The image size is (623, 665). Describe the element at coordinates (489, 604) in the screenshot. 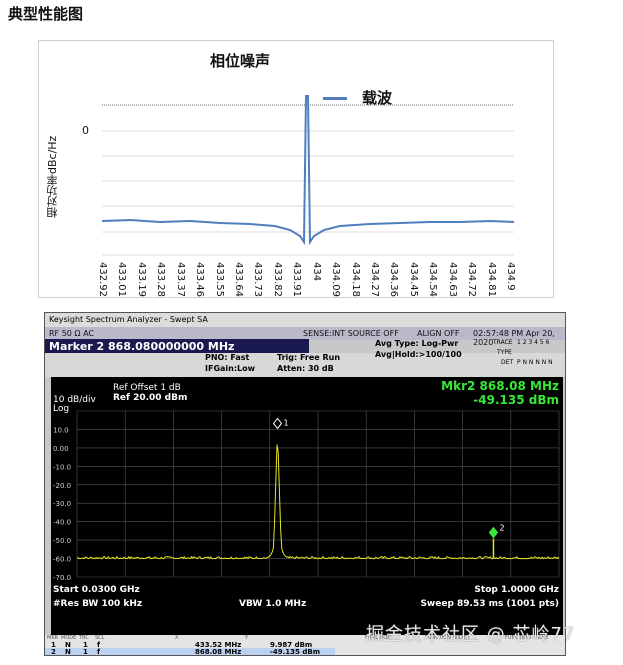

I see `sweep-time: Sweep 89.53 ms (1001 pts)` at that location.